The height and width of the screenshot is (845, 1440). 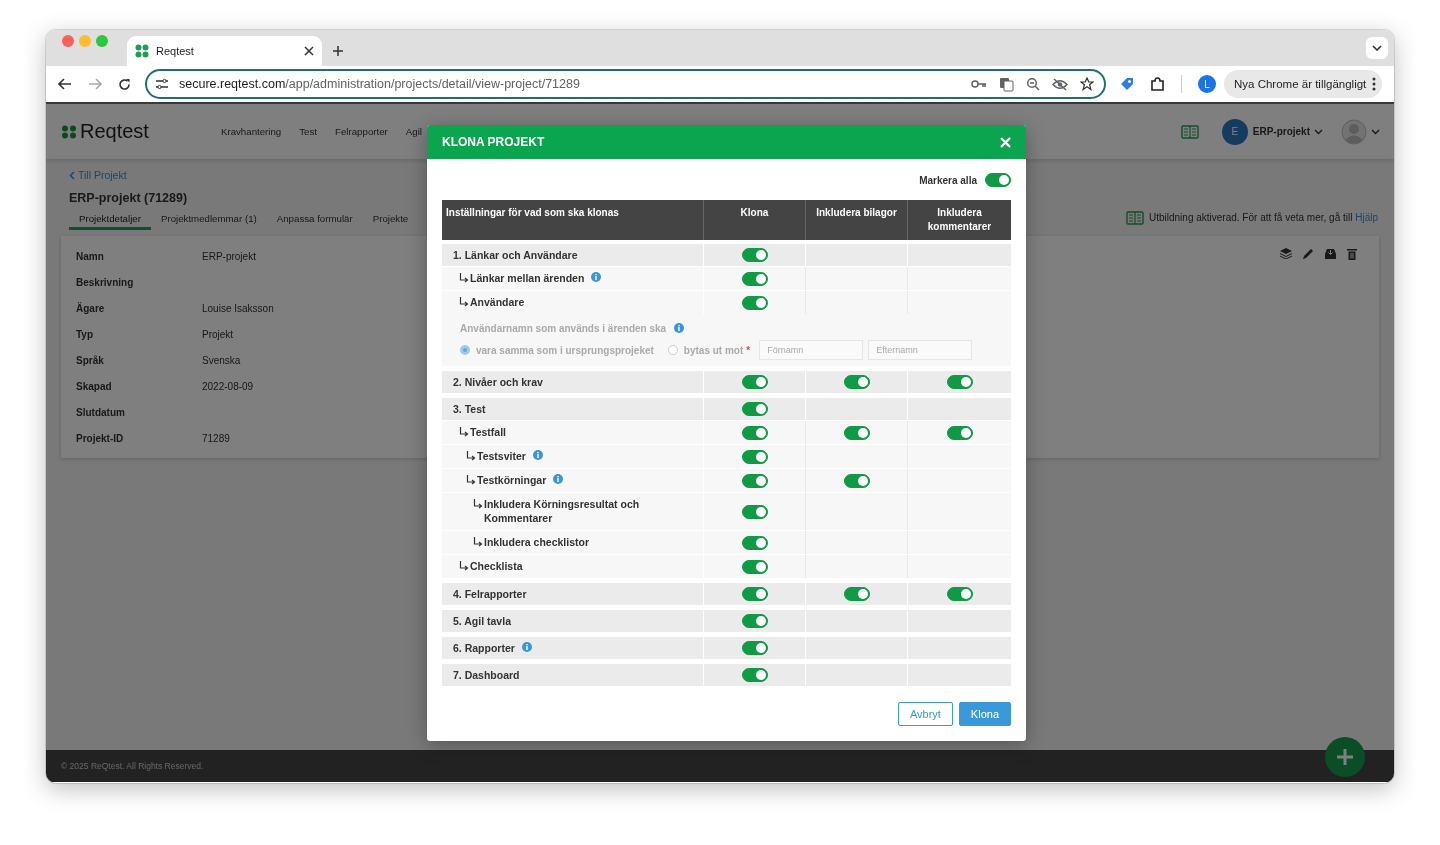 I want to click on select-all-label: Markera alla, so click(x=948, y=180).